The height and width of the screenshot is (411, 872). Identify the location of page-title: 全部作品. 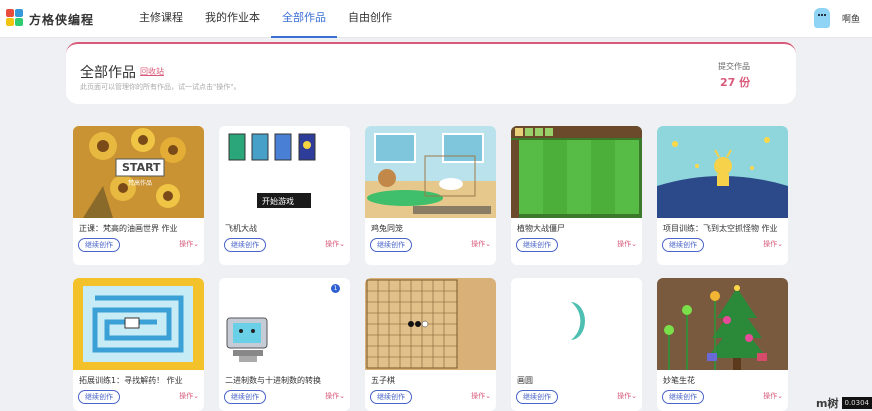
(108, 73).